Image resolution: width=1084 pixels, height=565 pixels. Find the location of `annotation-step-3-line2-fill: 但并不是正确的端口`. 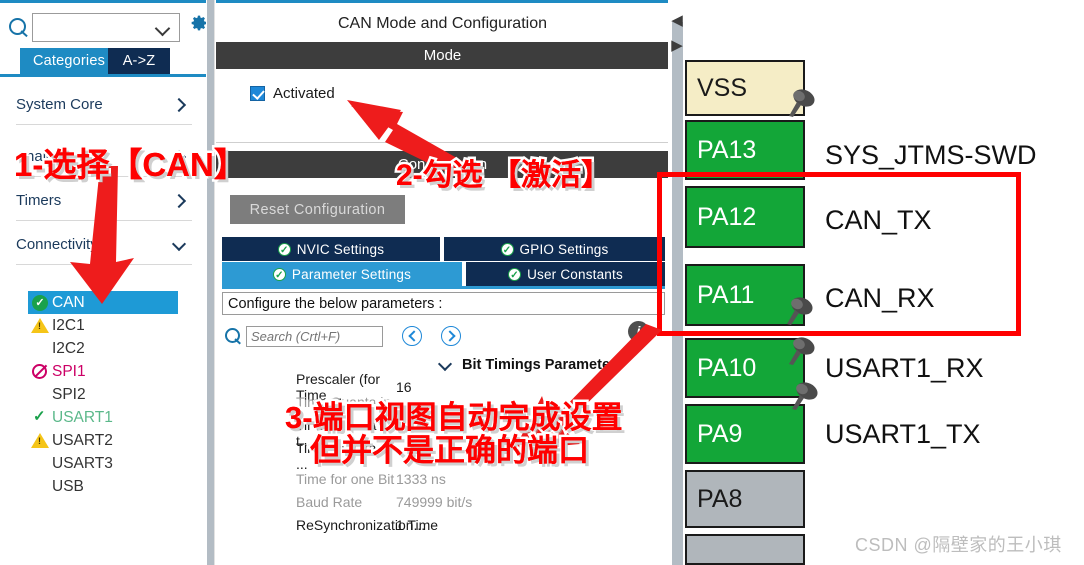

annotation-step-3-line2-fill: 但并不是正确的端口 is located at coordinates (449, 450).